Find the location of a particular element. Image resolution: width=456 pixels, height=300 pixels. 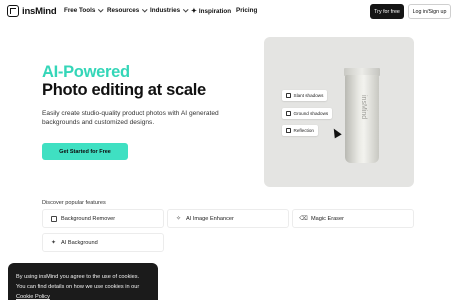

nav-industries: Industries is located at coordinates (169, 10).